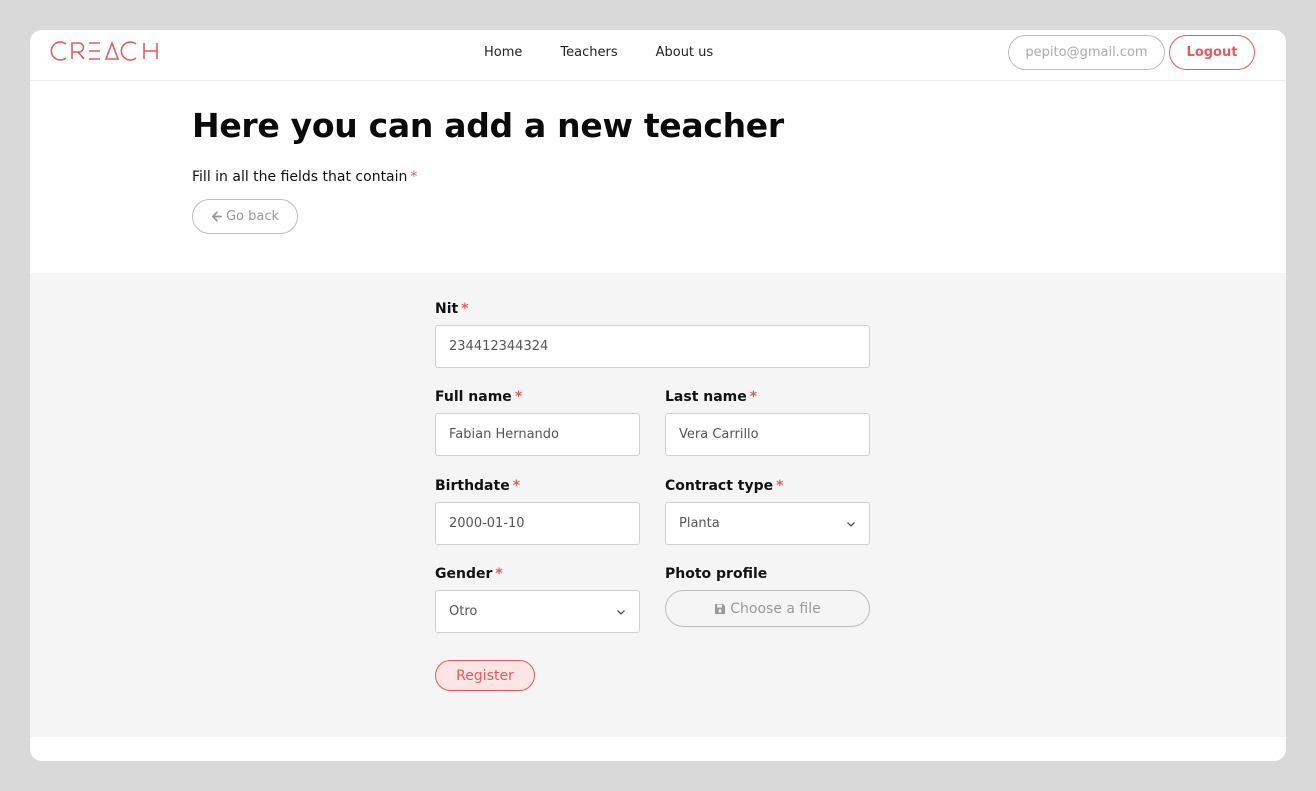 The image size is (1316, 791). I want to click on gender-label-text: Gender, so click(464, 574).